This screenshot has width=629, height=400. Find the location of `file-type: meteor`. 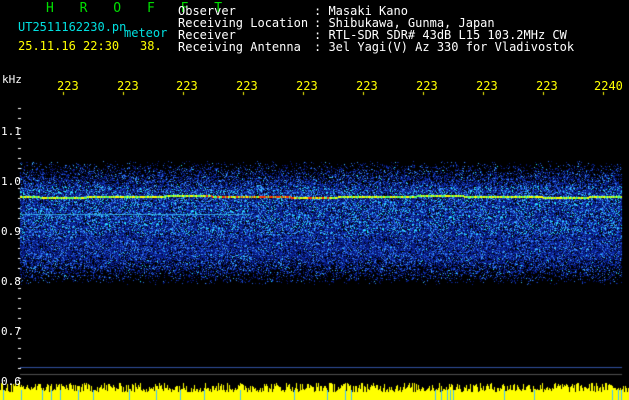

file-type: meteor is located at coordinates (146, 33).